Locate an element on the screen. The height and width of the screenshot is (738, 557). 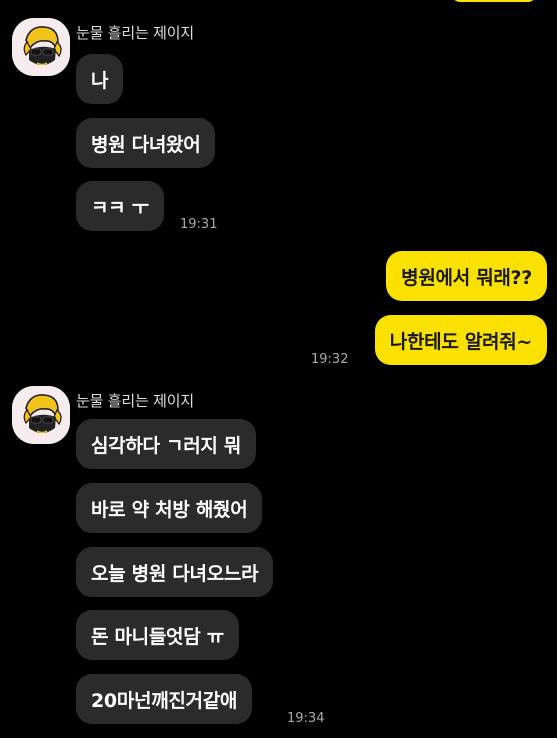
incoming-message-bubble: 오늘 병원 다녀오느라 is located at coordinates (175, 572).